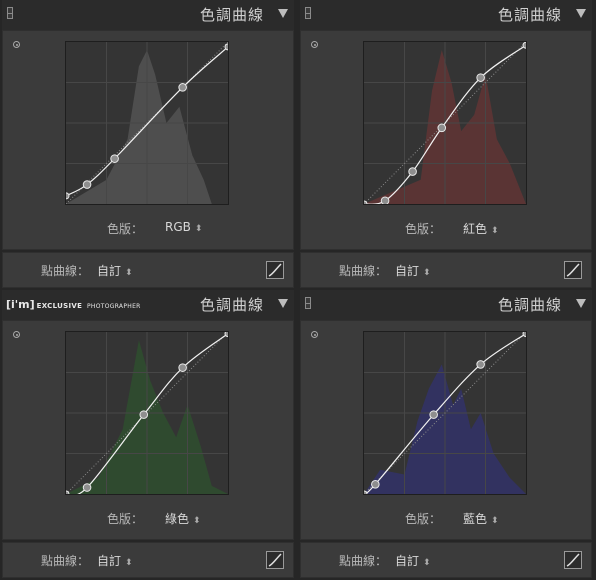  Describe the element at coordinates (148, 305) in the screenshot. I see `panel-header: [i'm] EXCLUSIVE PHOTOGRAPHER 色調曲線` at that location.